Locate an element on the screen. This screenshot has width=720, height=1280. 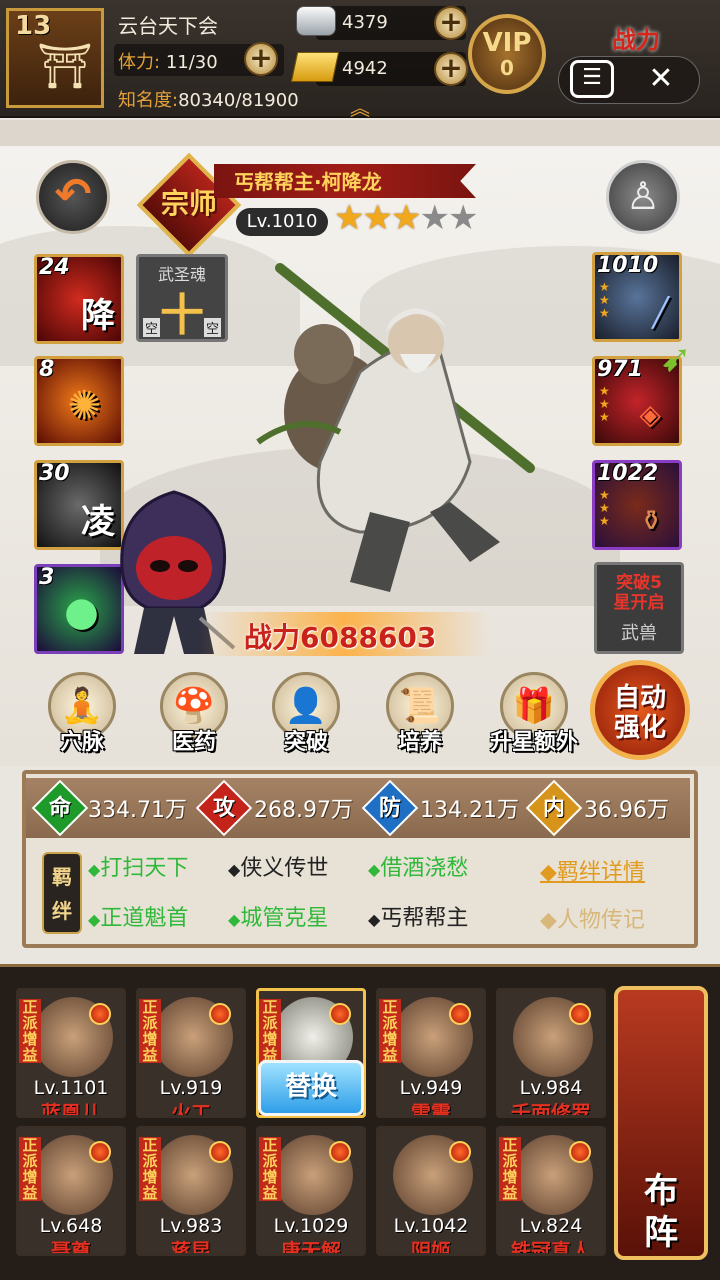
divider-band is located at coordinates (360, 133).